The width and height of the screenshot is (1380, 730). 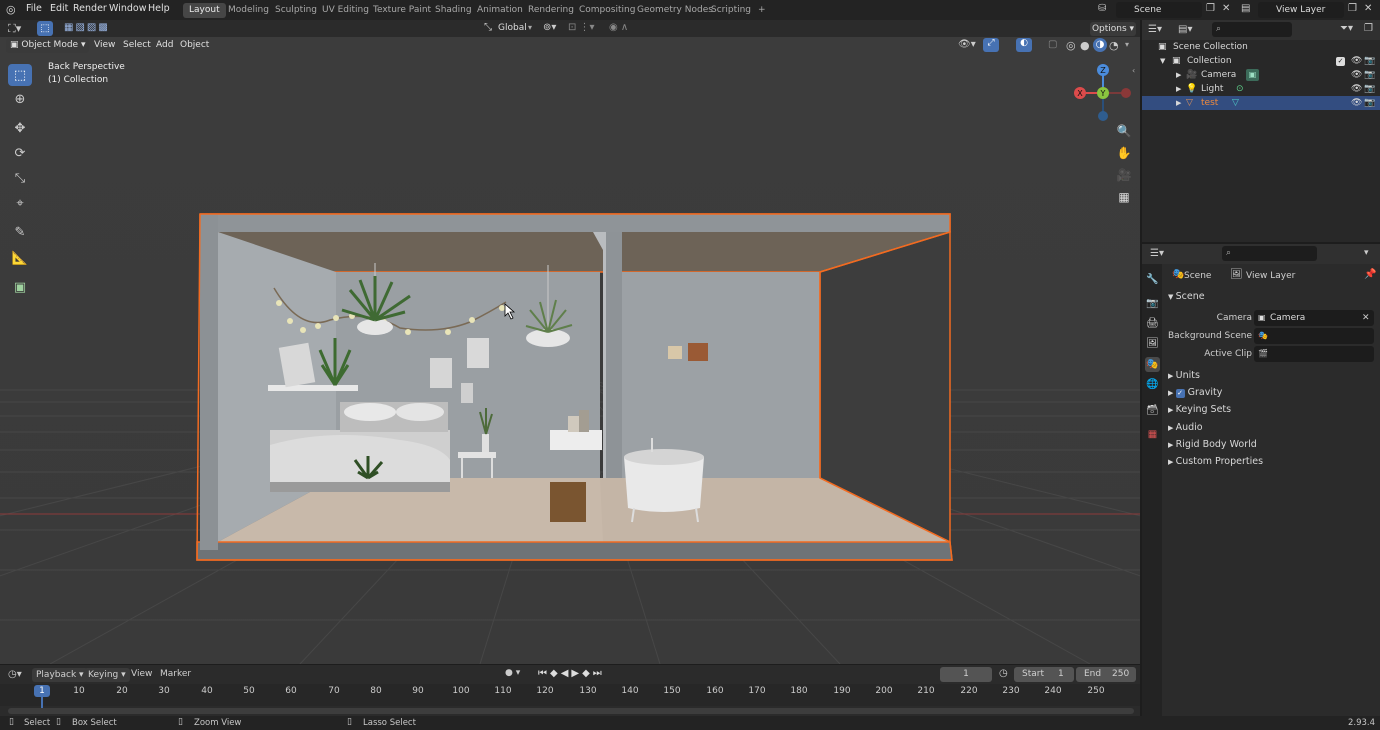 What do you see at coordinates (1152, 303) in the screenshot?
I see `render-tab-icon: 📷` at bounding box center [1152, 303].